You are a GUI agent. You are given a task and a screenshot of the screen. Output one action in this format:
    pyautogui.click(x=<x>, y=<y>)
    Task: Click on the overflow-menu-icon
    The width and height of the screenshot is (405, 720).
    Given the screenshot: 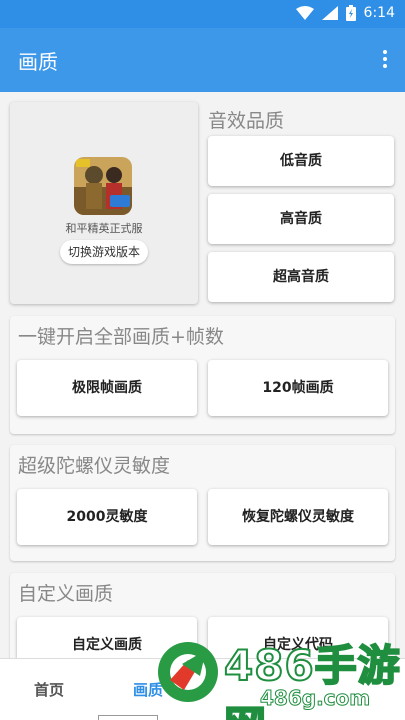 What is the action you would take?
    pyautogui.click(x=385, y=60)
    